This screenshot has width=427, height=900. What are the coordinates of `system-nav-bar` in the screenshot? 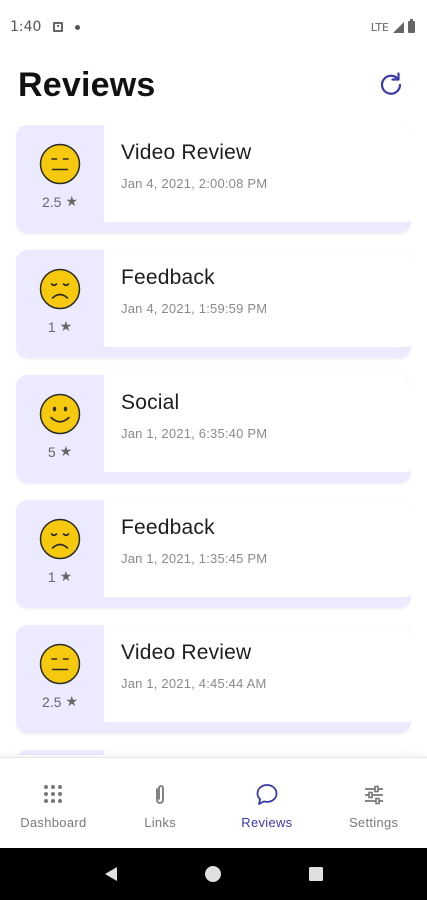 It's located at (213, 874).